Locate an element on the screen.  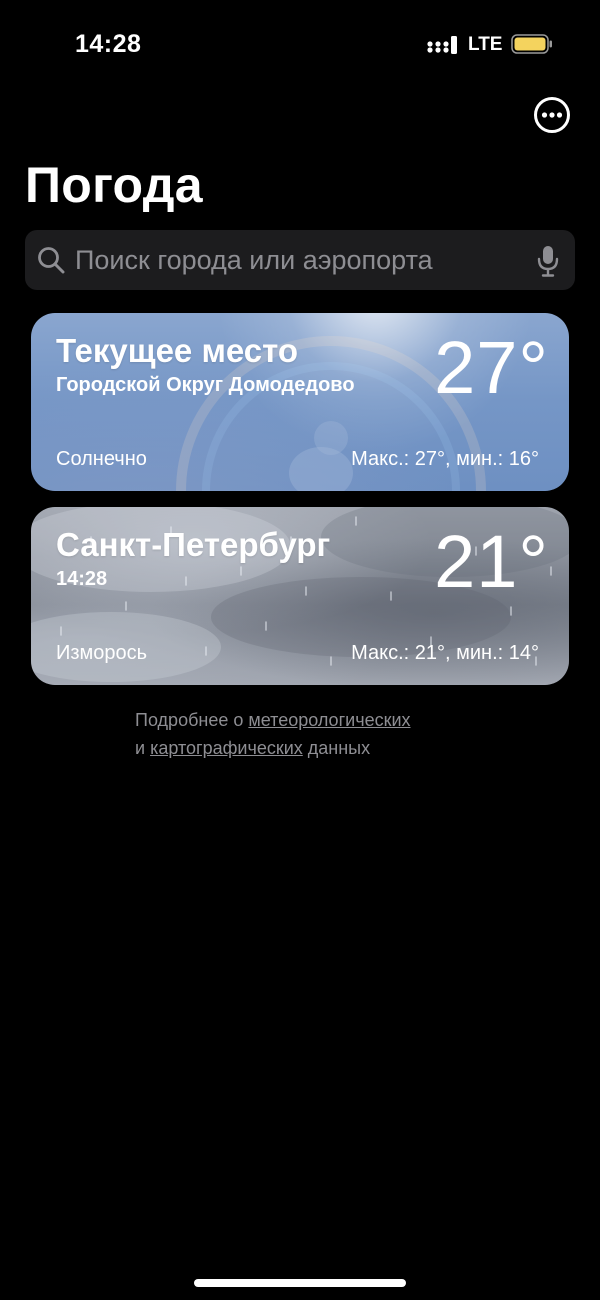
magnifying-glass-icon is located at coordinates (51, 260).